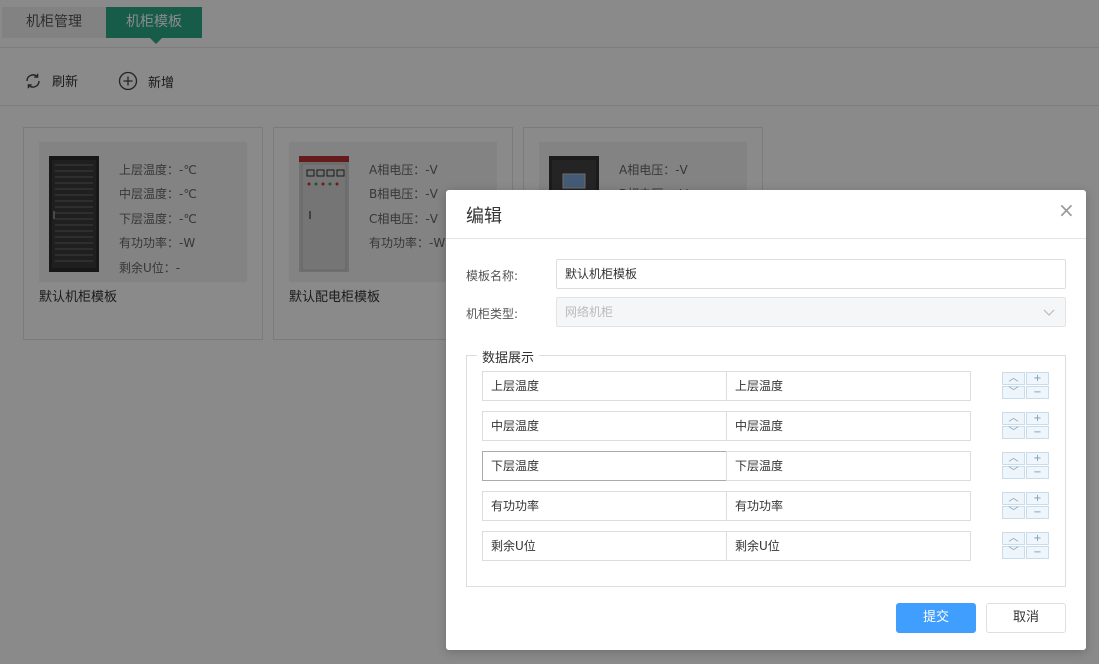 This screenshot has width=1099, height=664. I want to click on chevron-down-icon, so click(1049, 312).